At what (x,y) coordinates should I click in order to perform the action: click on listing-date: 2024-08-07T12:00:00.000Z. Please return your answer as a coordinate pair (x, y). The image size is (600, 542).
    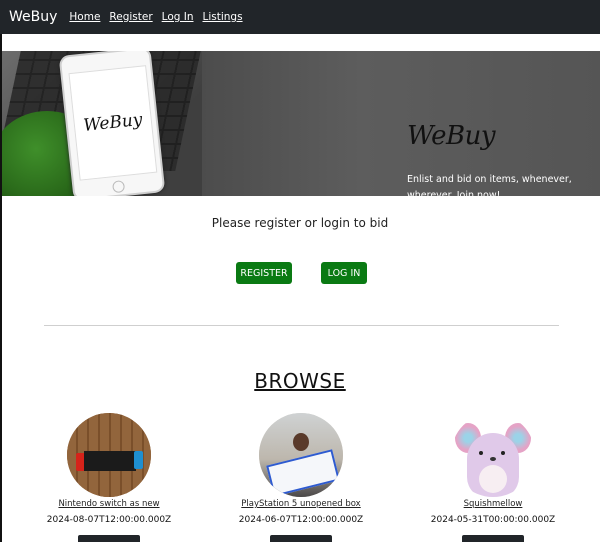
    Looking at the image, I should click on (109, 520).